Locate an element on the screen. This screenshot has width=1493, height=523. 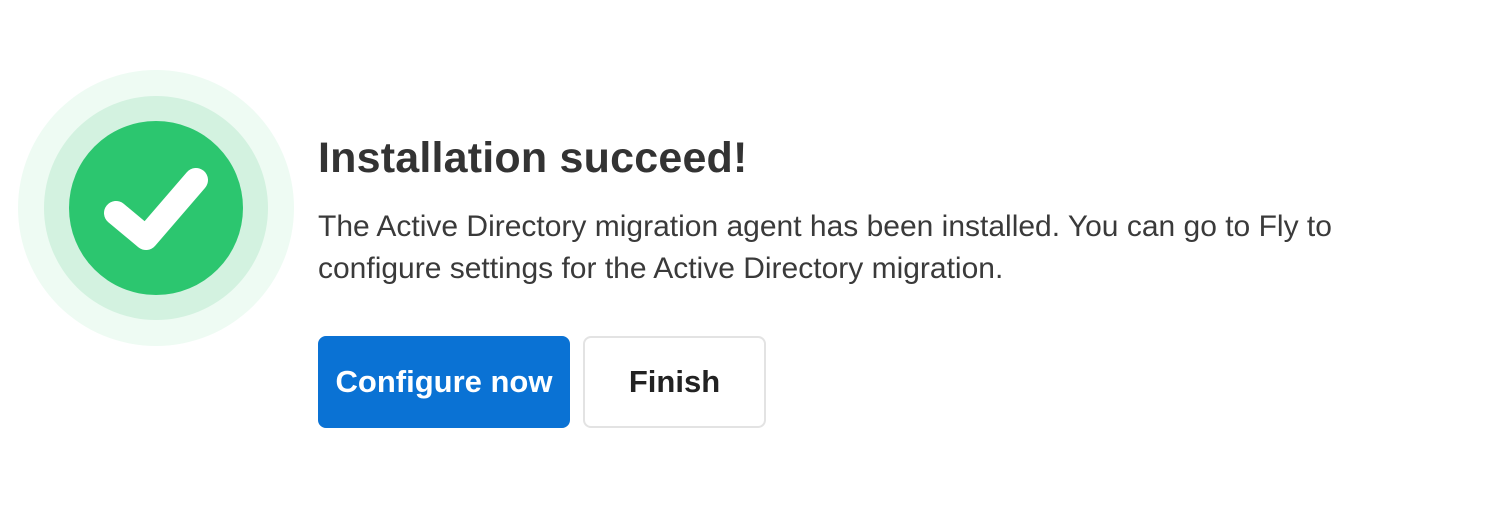
result-title: Installation succeed! is located at coordinates (533, 158).